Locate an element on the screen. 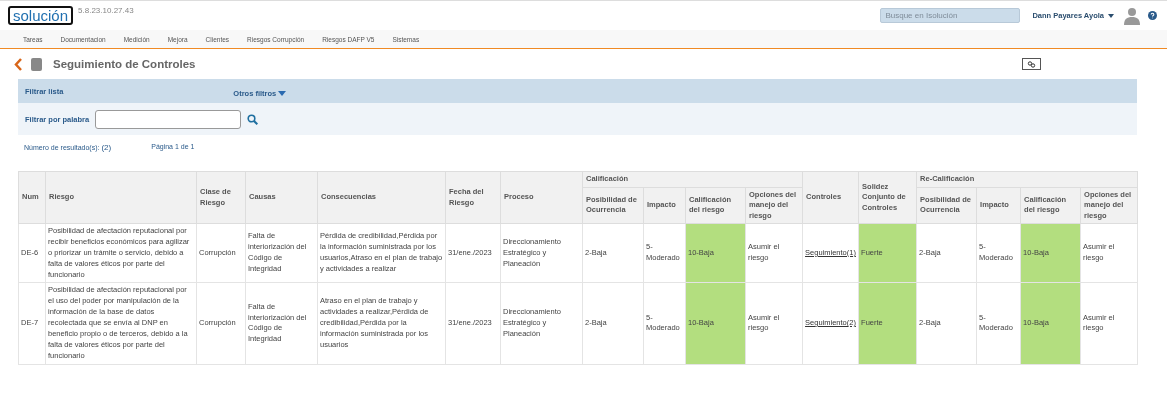  search-icon is located at coordinates (253, 119).